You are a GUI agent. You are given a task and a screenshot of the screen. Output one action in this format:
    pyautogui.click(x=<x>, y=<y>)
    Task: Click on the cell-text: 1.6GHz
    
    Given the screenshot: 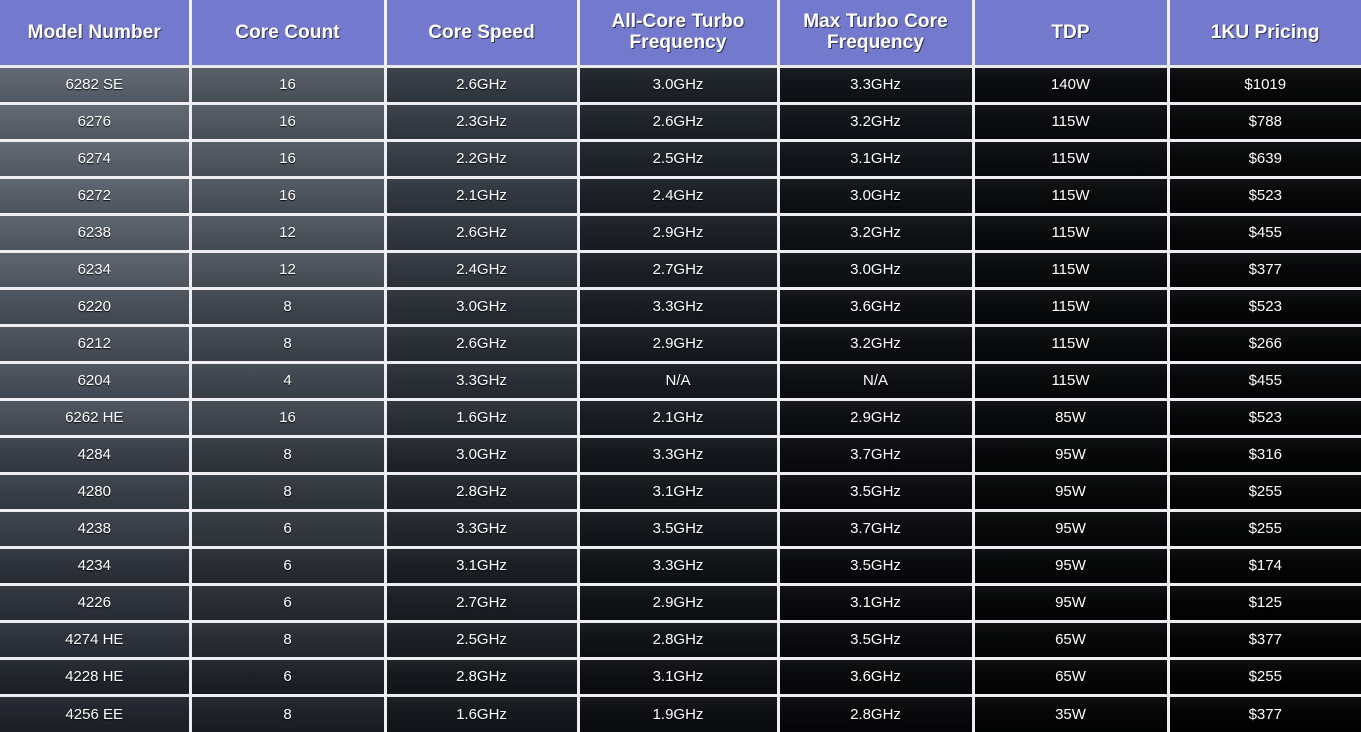 What is the action you would take?
    pyautogui.click(x=481, y=714)
    